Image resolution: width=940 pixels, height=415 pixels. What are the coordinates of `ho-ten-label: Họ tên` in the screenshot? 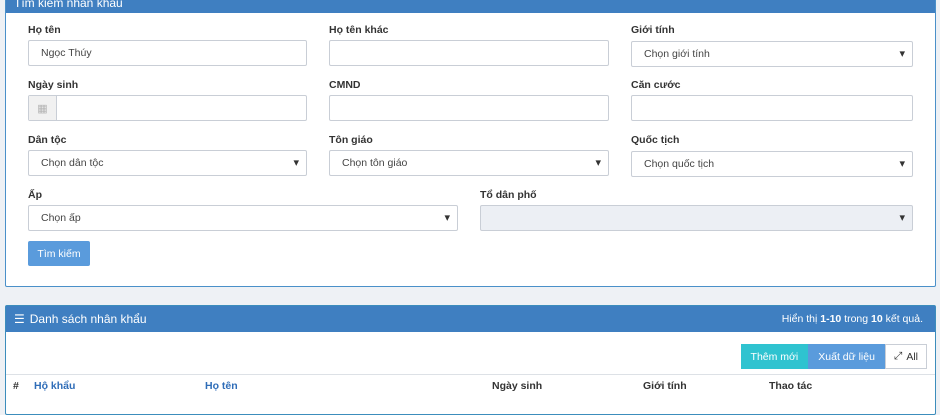 It's located at (44, 30).